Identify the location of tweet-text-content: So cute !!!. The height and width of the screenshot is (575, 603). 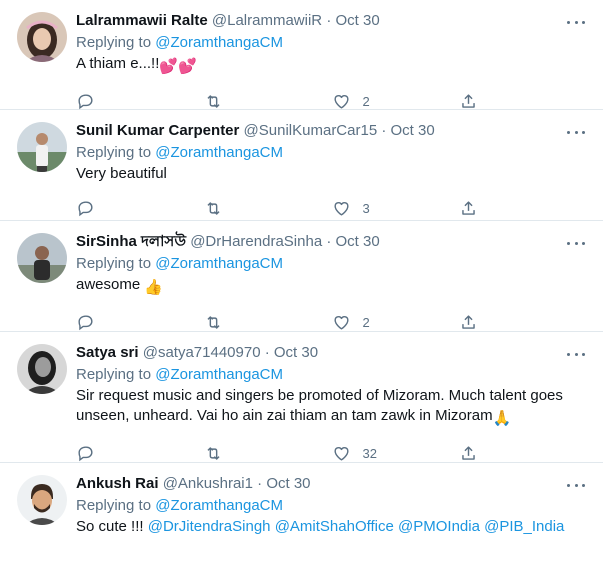
(110, 526).